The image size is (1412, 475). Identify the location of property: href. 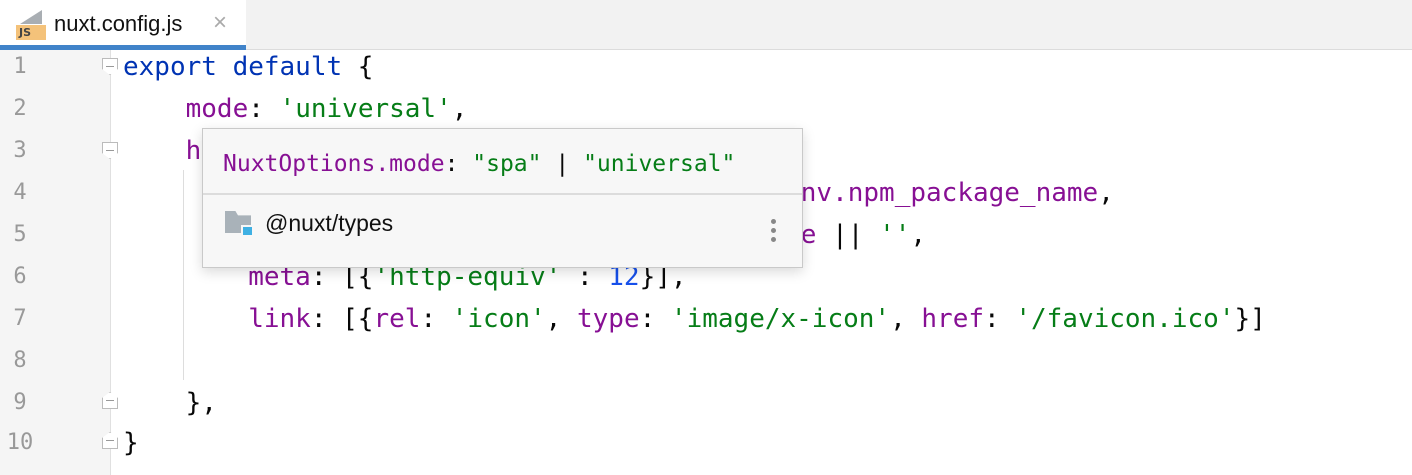
(953, 319).